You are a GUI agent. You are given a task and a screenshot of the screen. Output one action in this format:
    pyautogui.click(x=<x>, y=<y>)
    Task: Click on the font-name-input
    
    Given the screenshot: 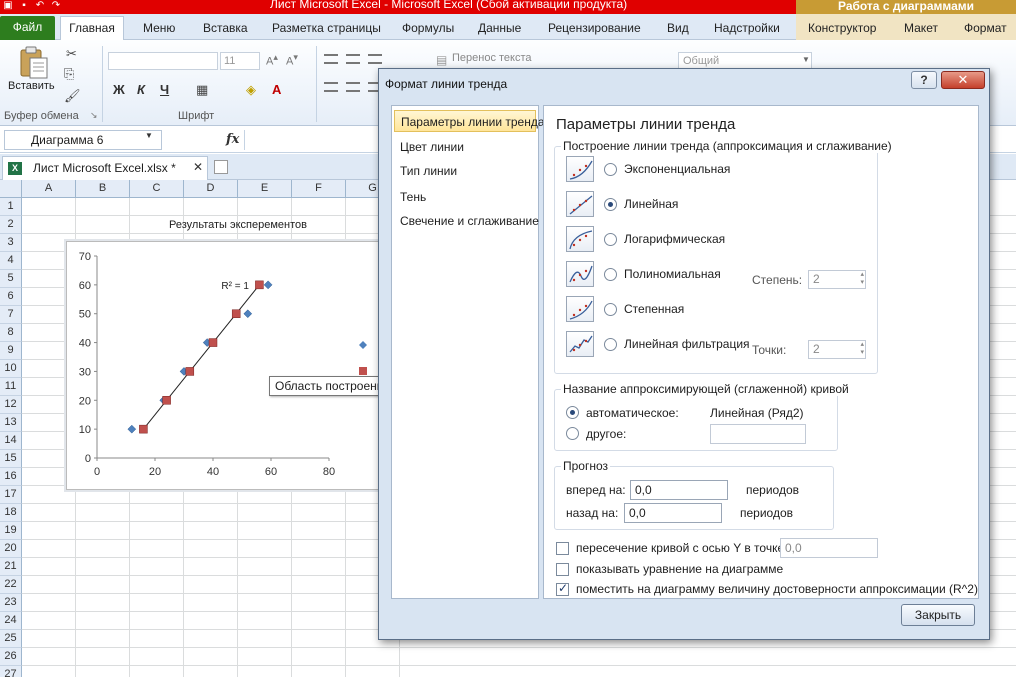 What is the action you would take?
    pyautogui.click(x=163, y=61)
    